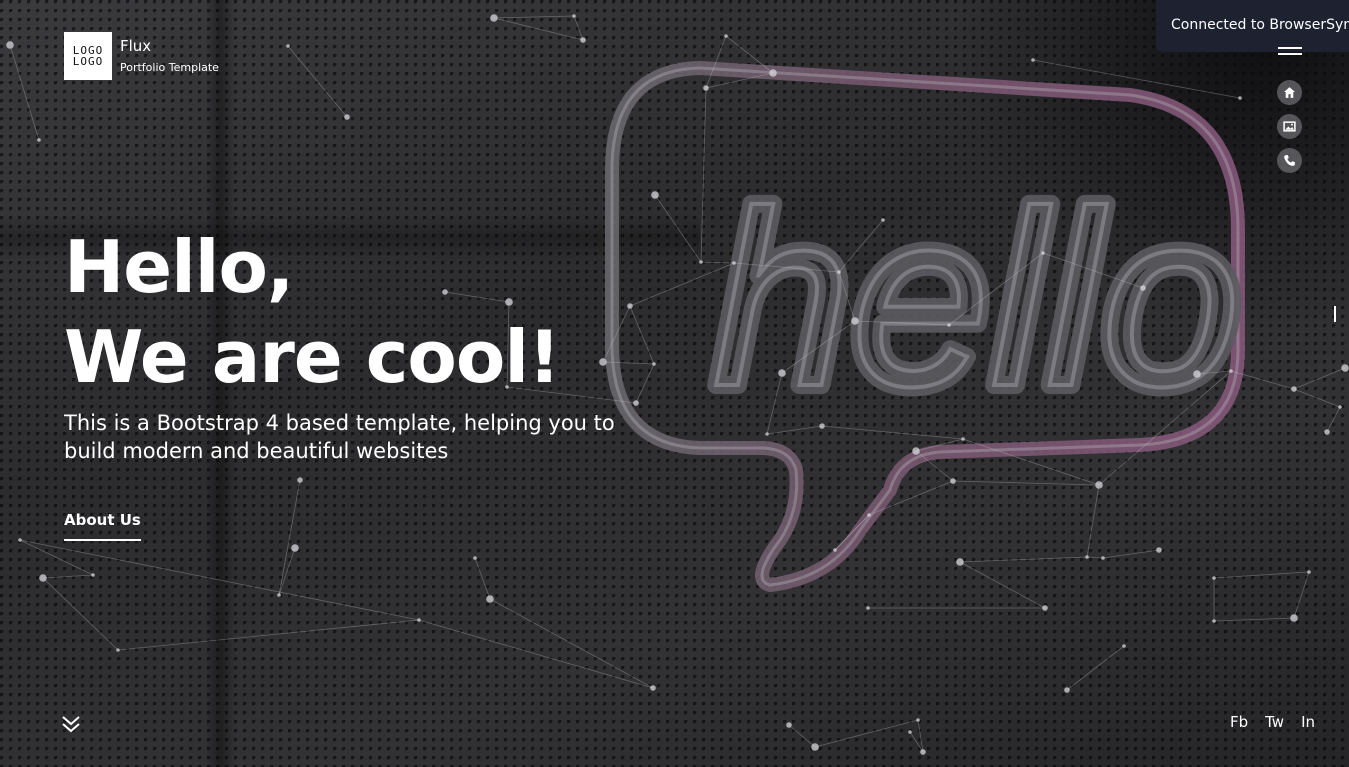  I want to click on social-link-facebook: Fb, so click(1239, 722).